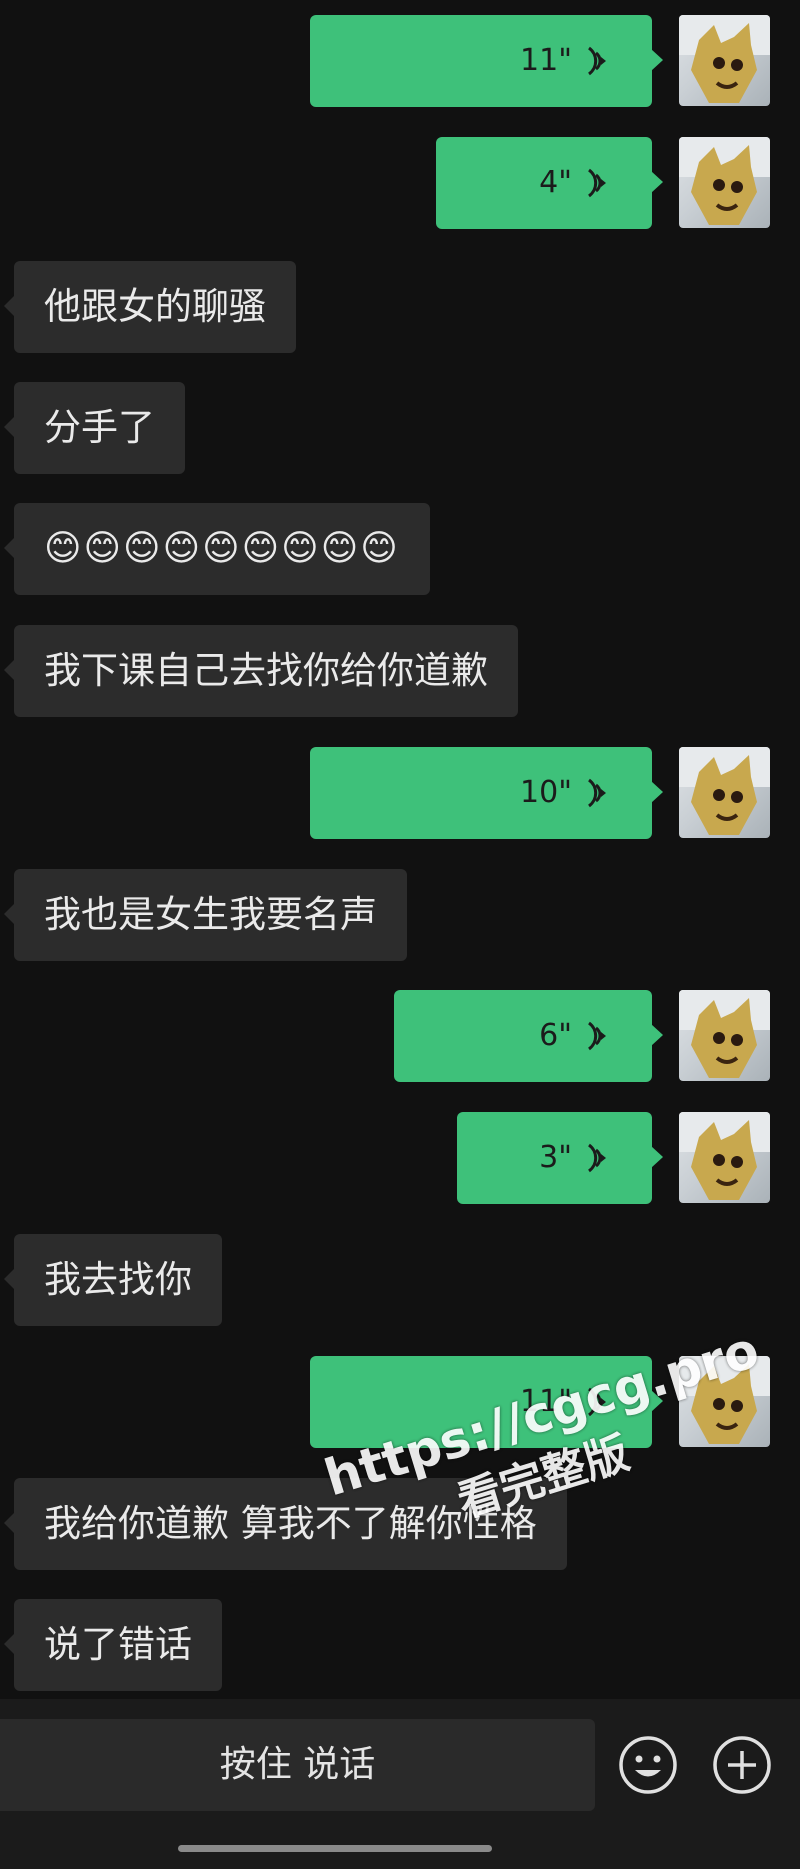  Describe the element at coordinates (113, 1645) in the screenshot. I see `incoming-text-message: 说了错话` at that location.